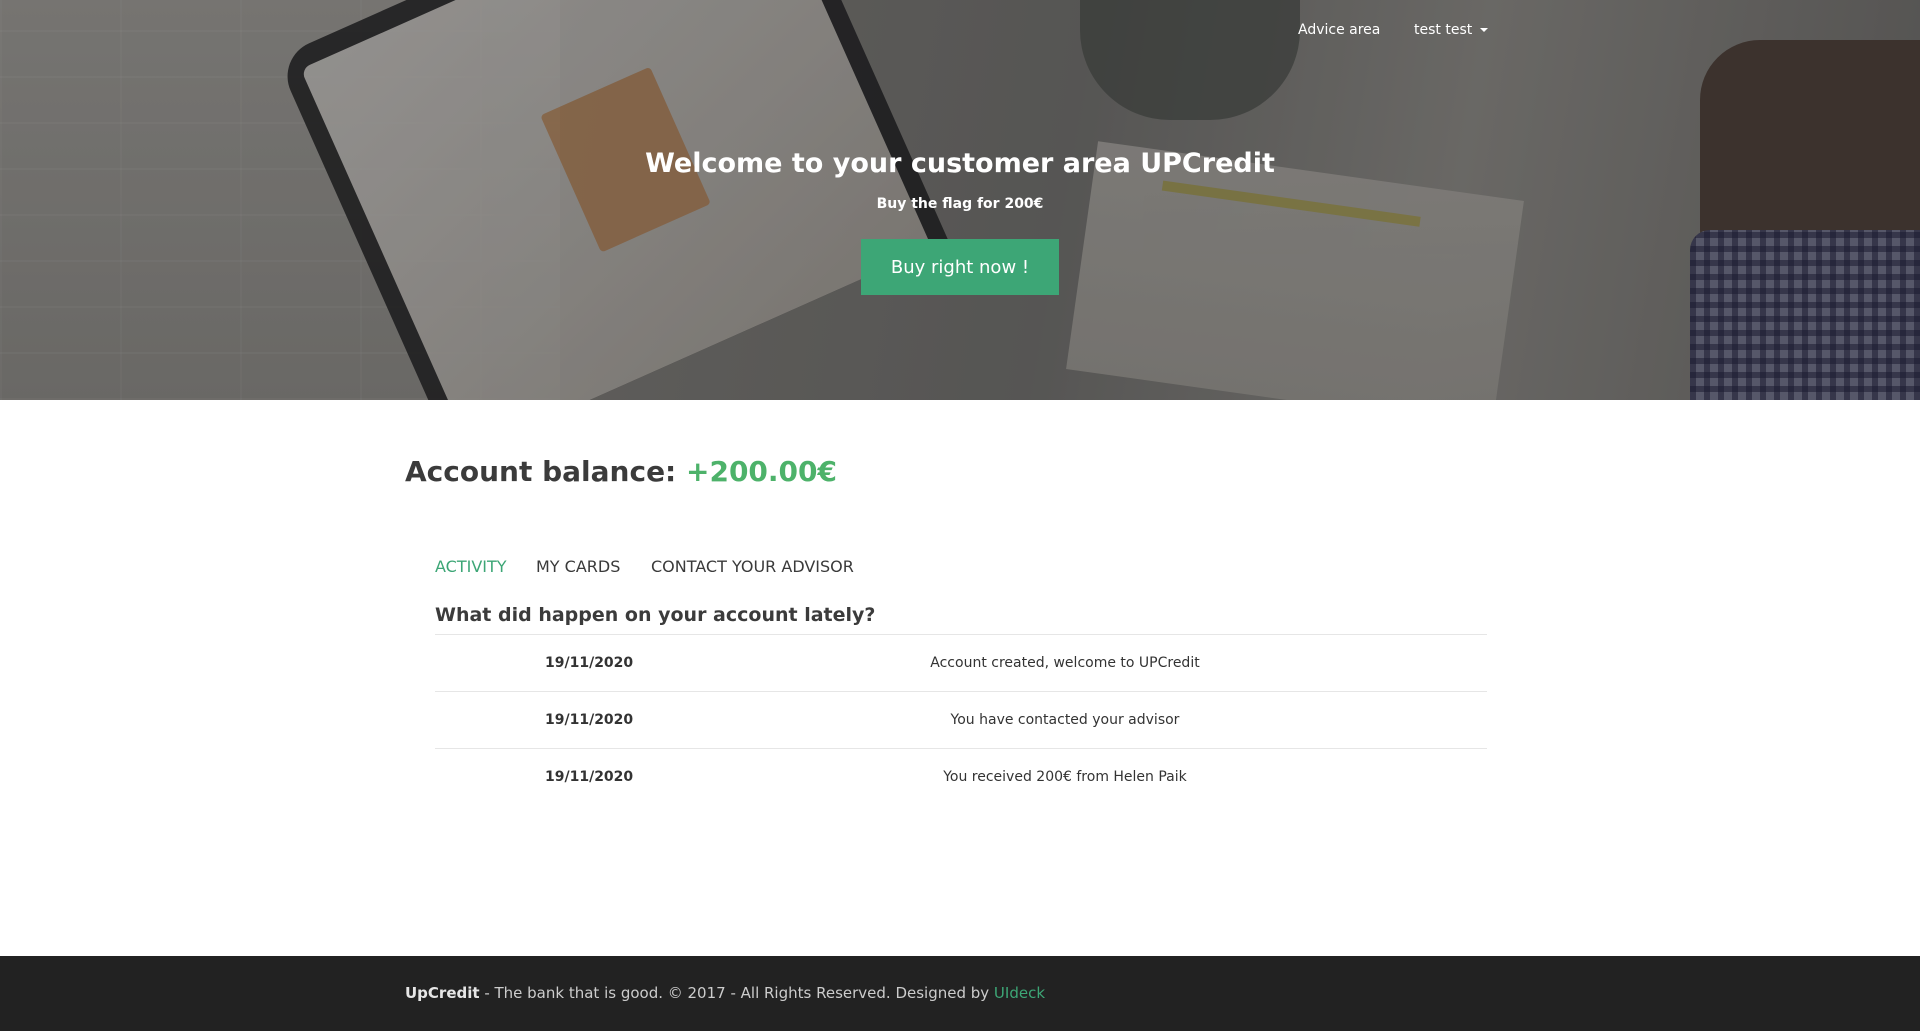 This screenshot has width=1920, height=1031. I want to click on hero-title: Welcome to your customer area UPCredit, so click(960, 163).